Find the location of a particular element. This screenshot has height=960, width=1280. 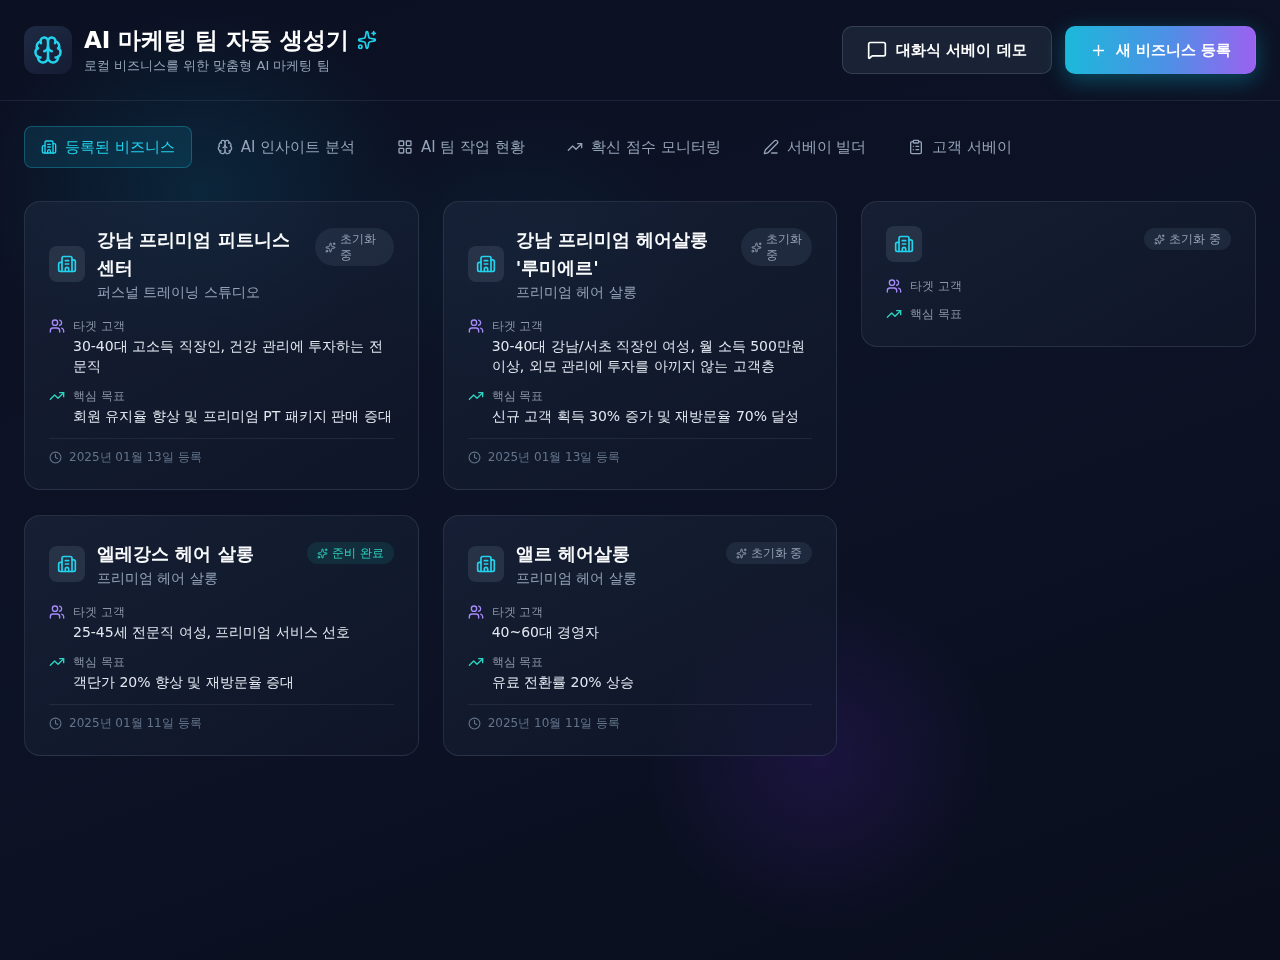

registration-date: 2025년 01월 11일 등록 is located at coordinates (135, 723).